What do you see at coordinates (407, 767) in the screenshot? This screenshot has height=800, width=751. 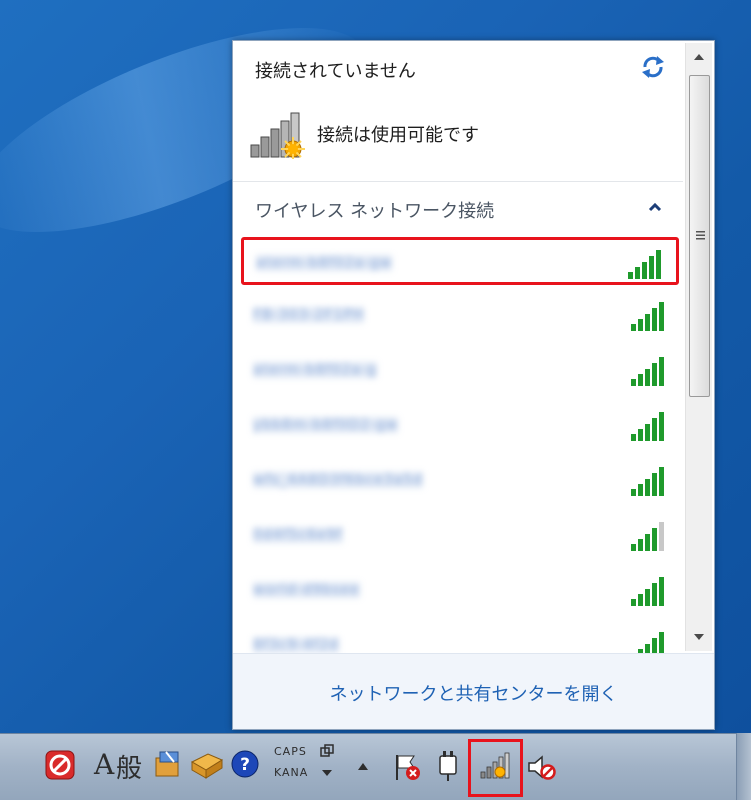 I see `action-center-flag-icon` at bounding box center [407, 767].